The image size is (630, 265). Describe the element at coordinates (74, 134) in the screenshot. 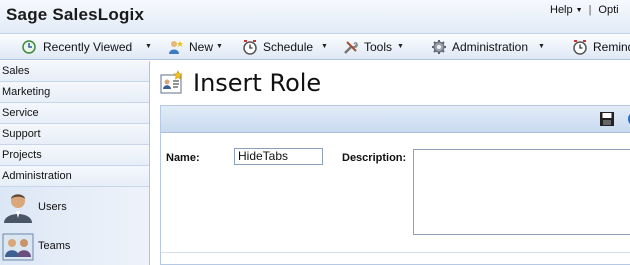

I see `sidebar-item-support: Support` at that location.